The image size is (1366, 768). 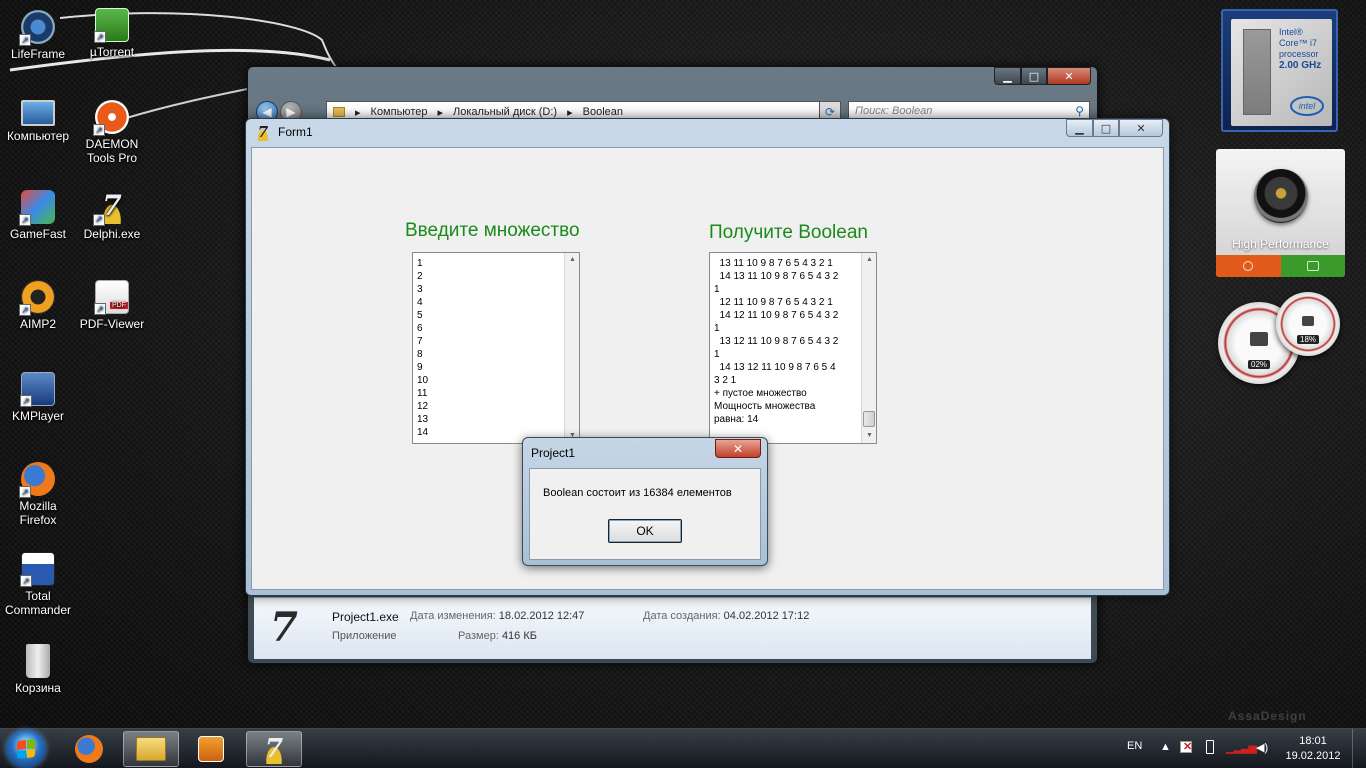 What do you see at coordinates (1069, 76) in the screenshot?
I see `explorer-close-button: ✕` at bounding box center [1069, 76].